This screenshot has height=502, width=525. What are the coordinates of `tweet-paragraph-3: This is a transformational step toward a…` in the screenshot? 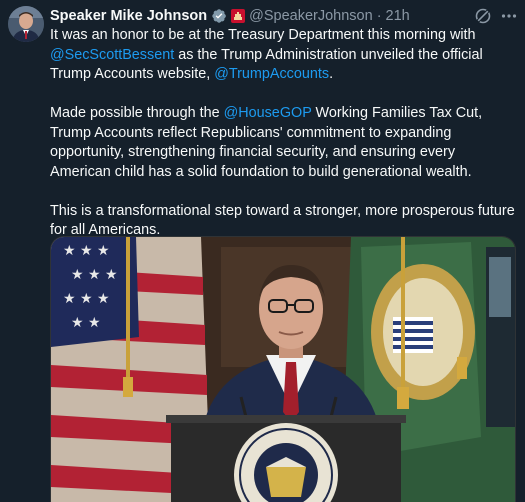 It's located at (282, 220).